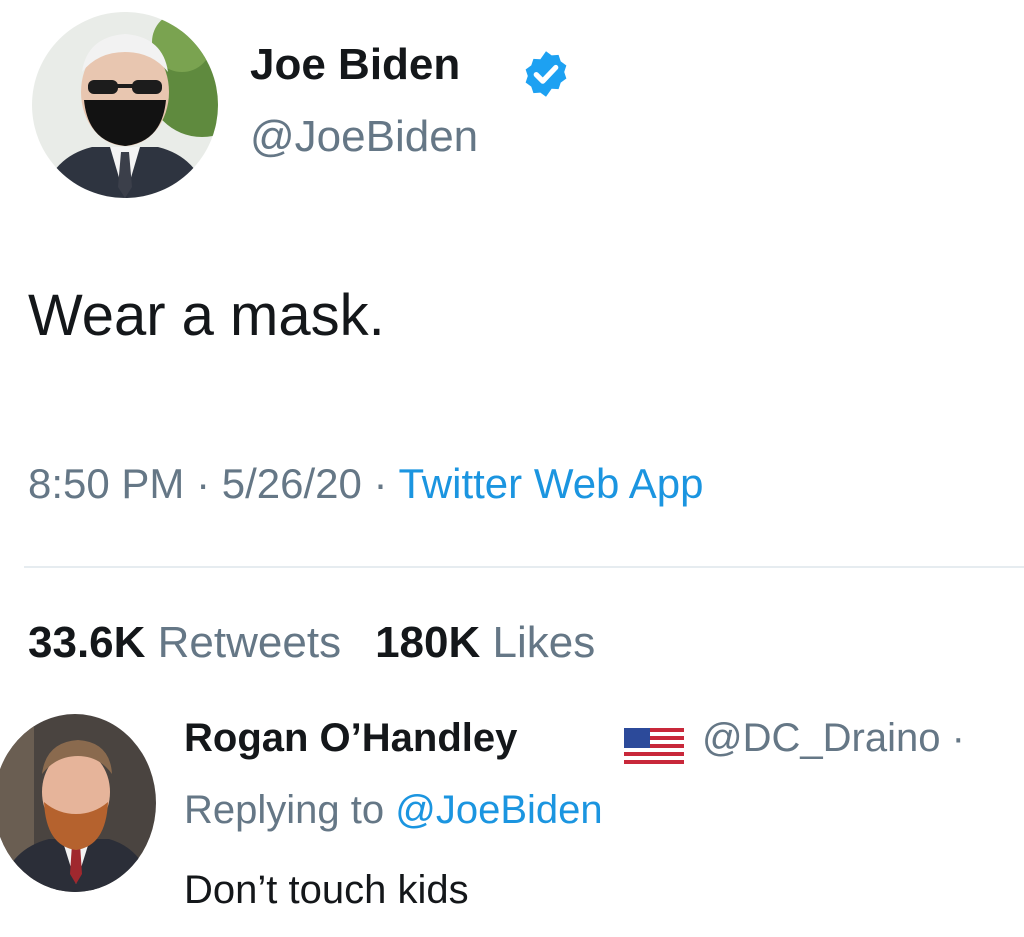 This screenshot has width=1024, height=937. I want to click on replying-to: Replying to @JoeBiden, so click(393, 810).